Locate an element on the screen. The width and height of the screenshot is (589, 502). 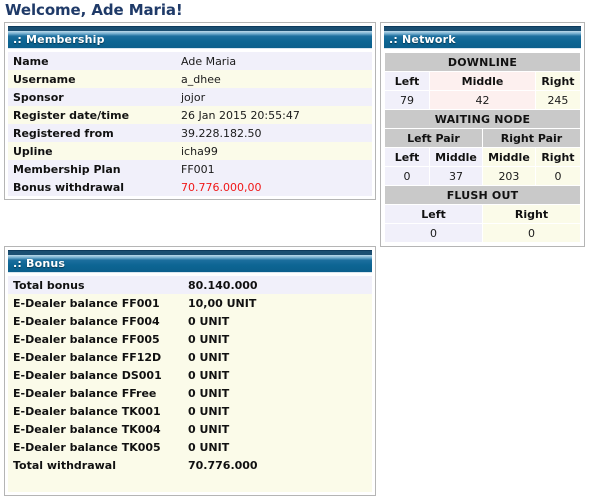
table-row: E-Dealer balance TK001 0 UNIT is located at coordinates (190, 411).